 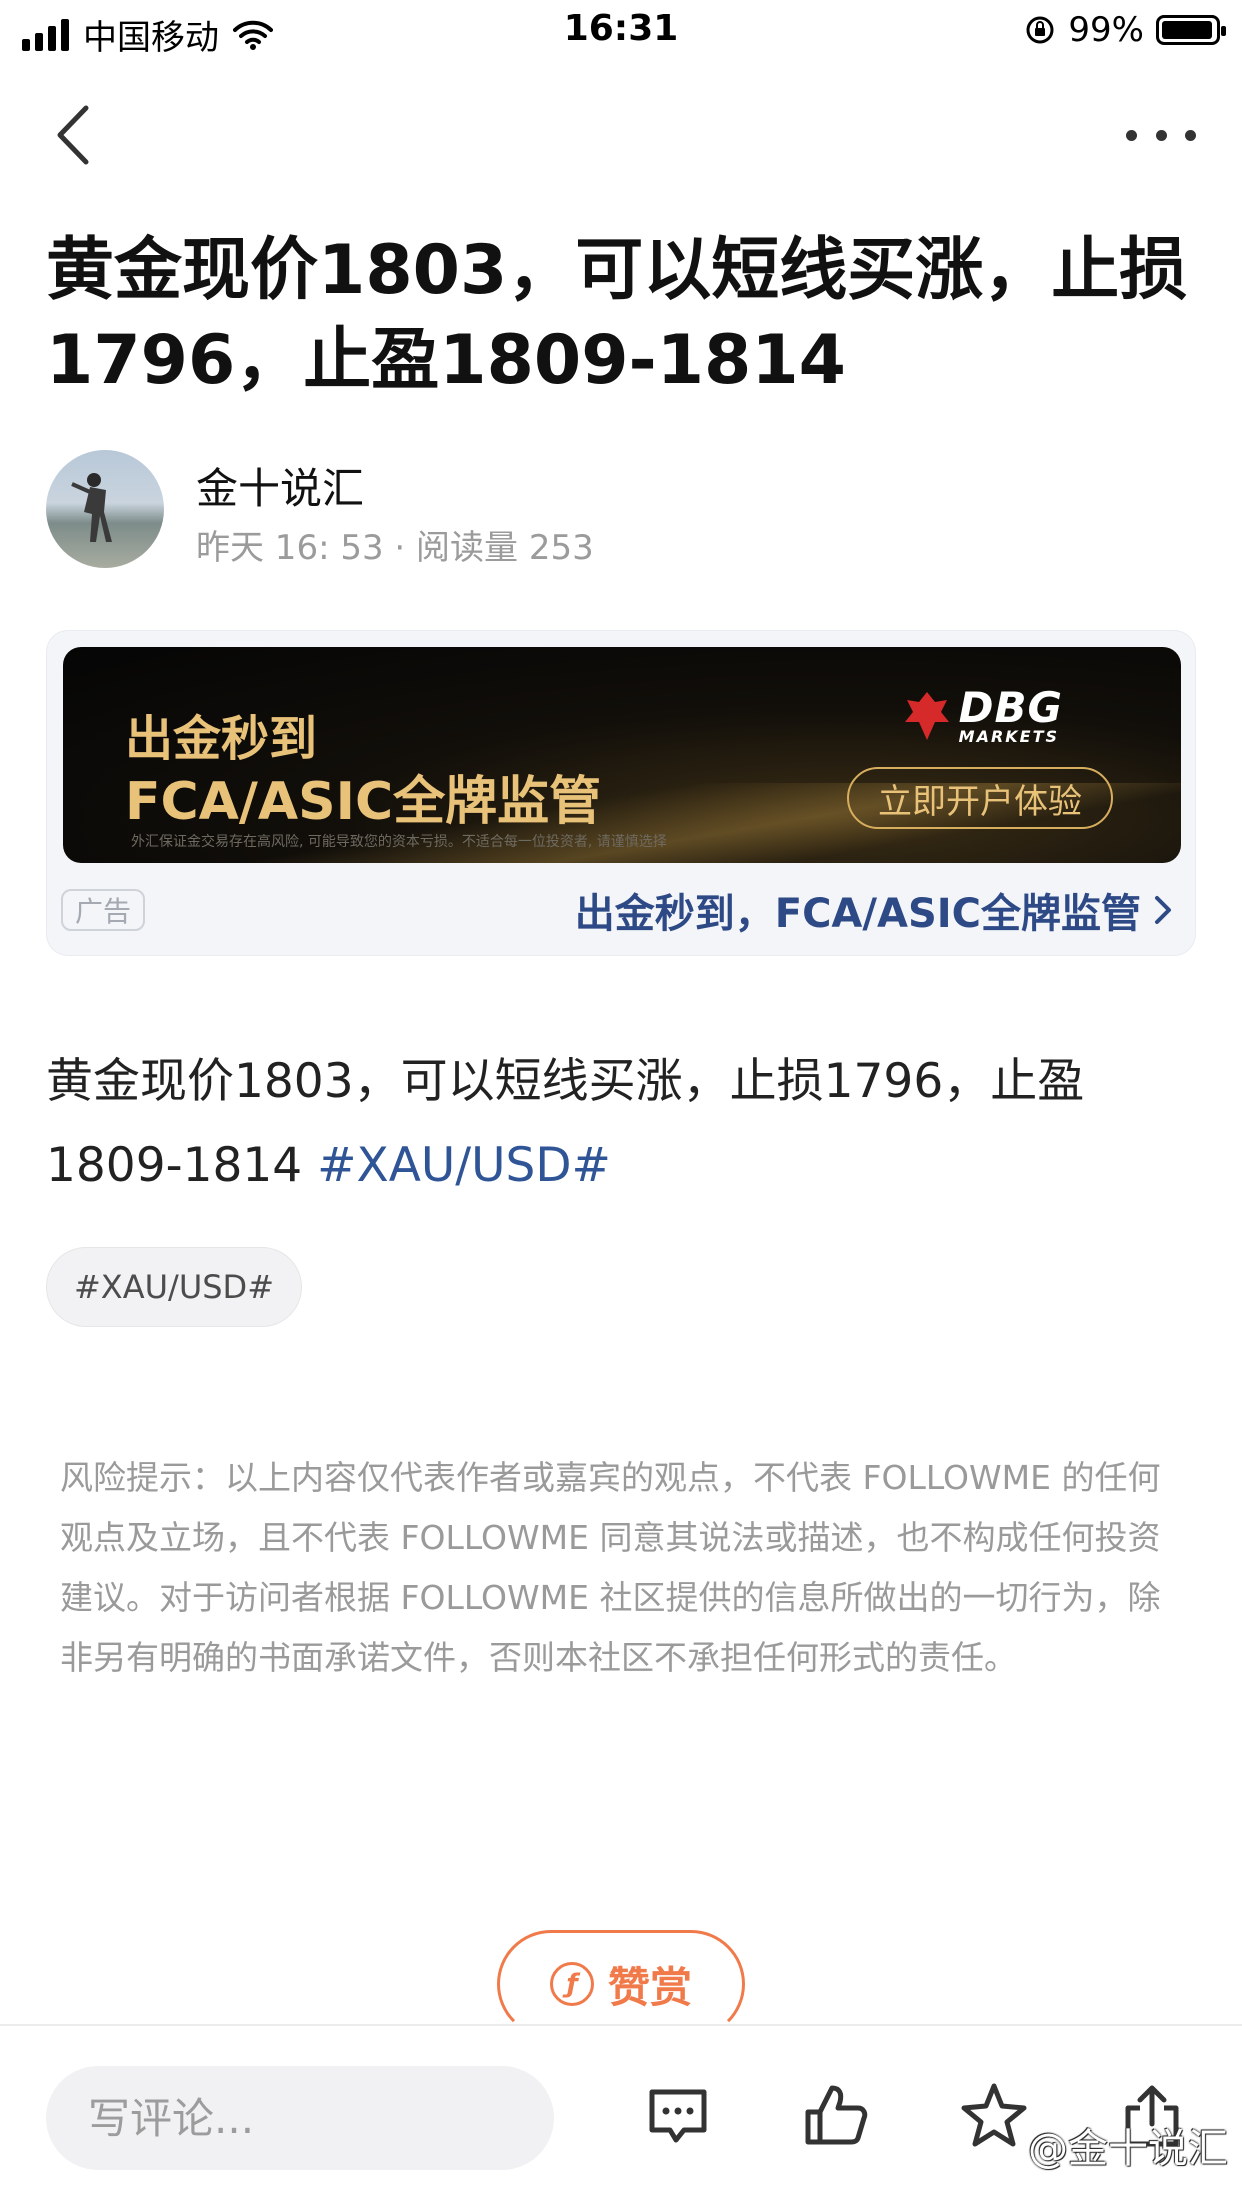 I want to click on back-button, so click(x=76, y=135).